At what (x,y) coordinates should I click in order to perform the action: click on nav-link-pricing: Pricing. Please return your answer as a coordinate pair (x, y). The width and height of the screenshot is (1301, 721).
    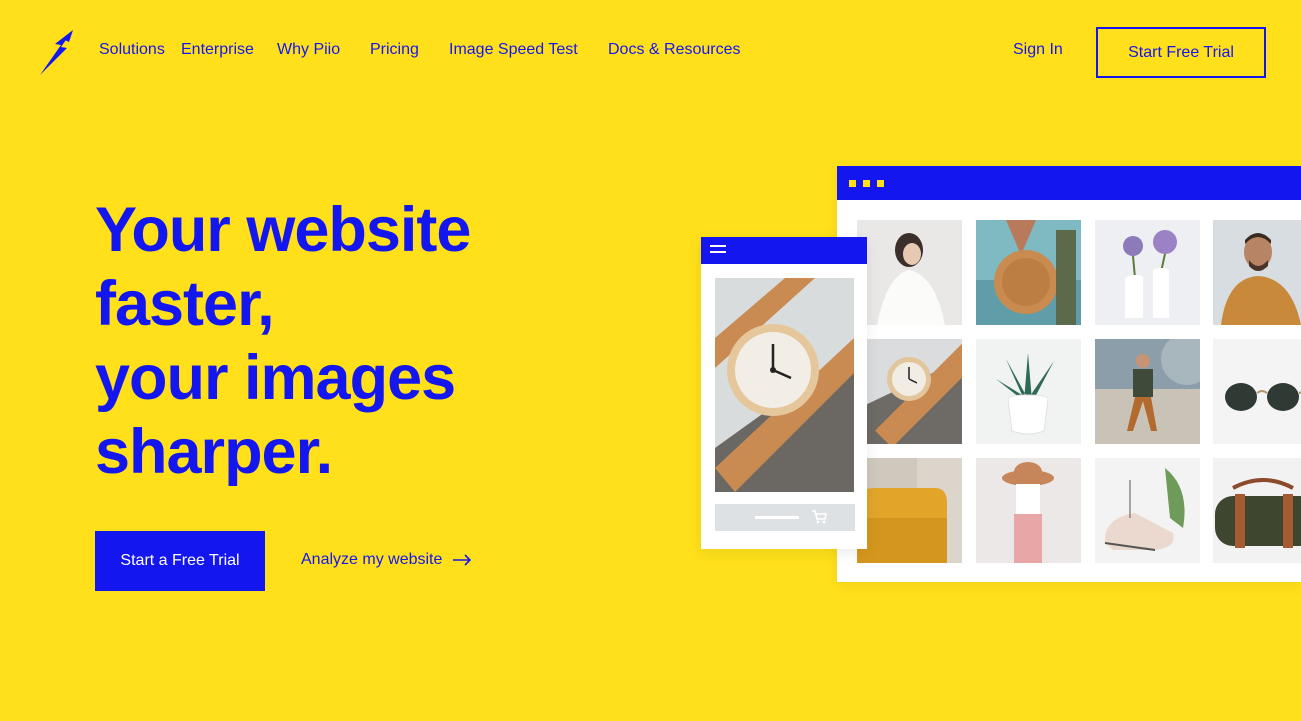
    Looking at the image, I should click on (394, 50).